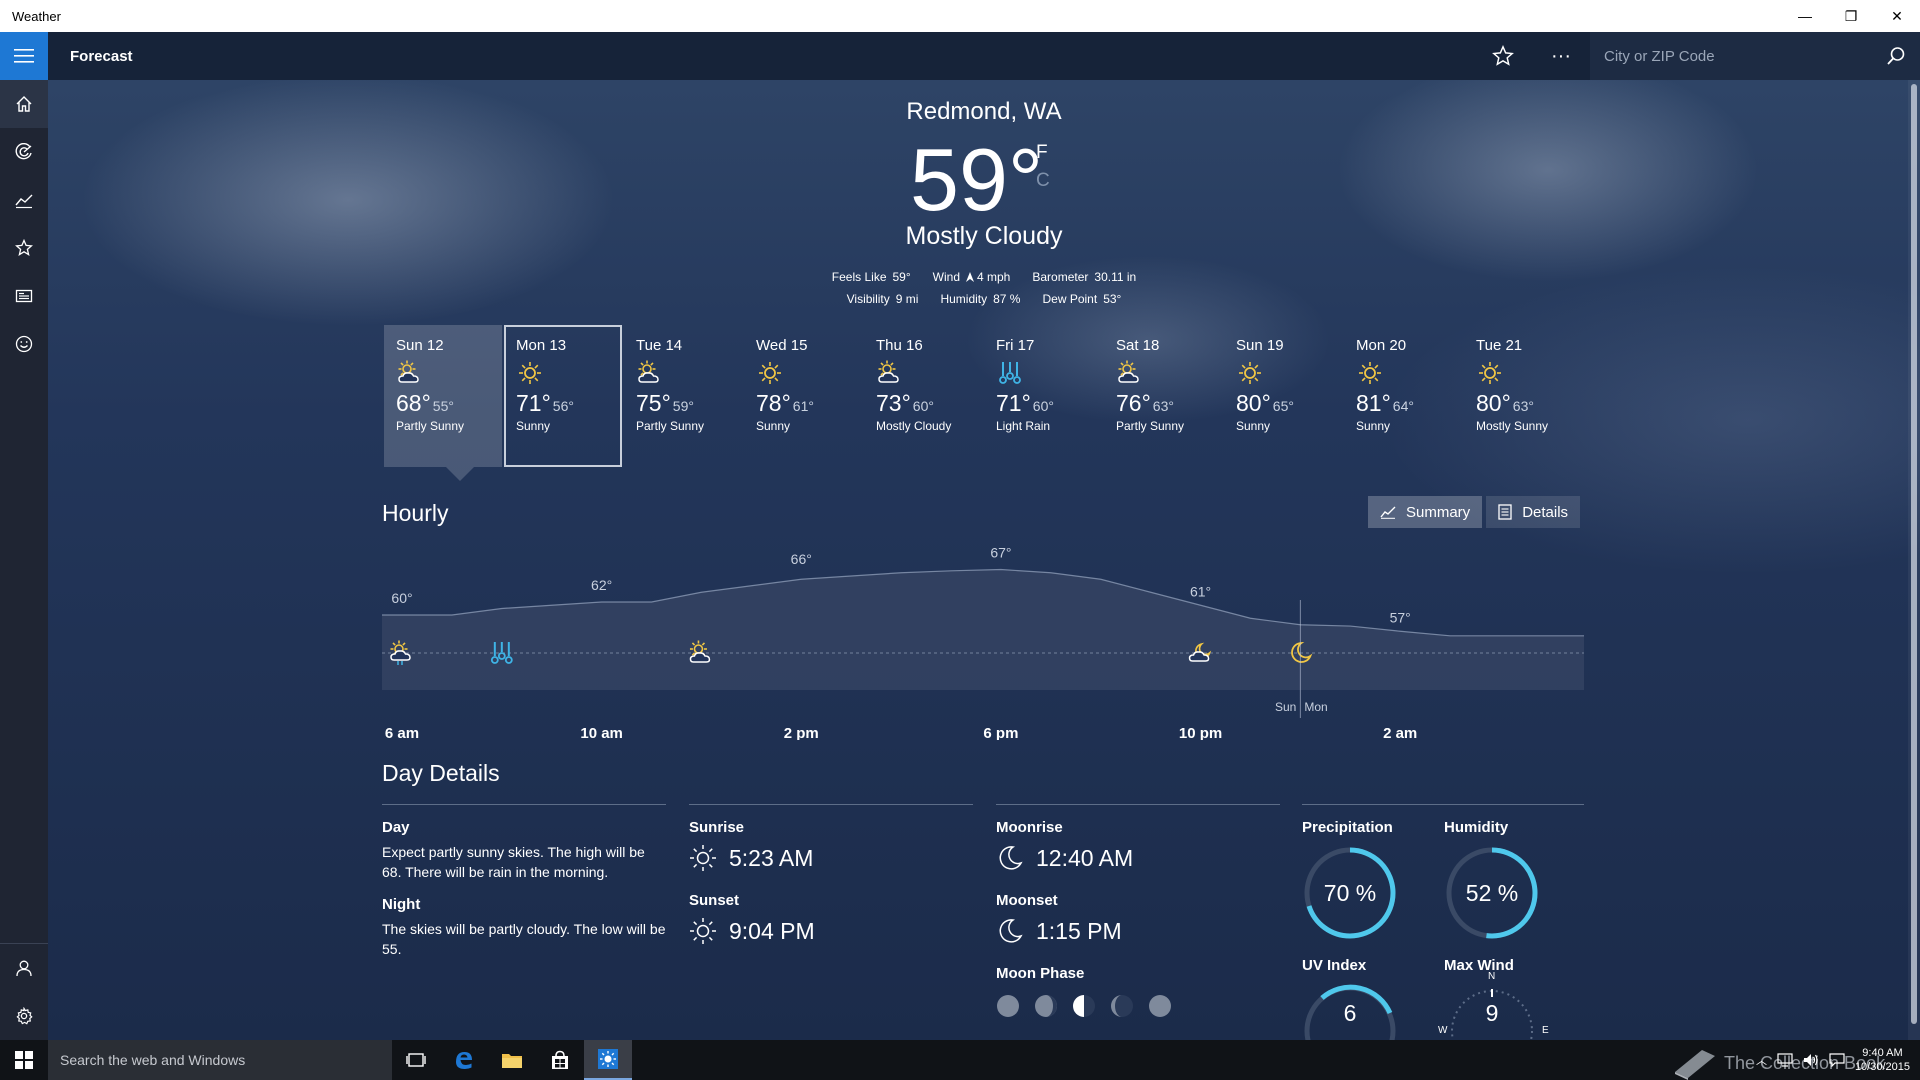 Image resolution: width=1920 pixels, height=1080 pixels. What do you see at coordinates (1283, 396) in the screenshot?
I see `day-tile: Sun 19 80° 65° Sunny` at bounding box center [1283, 396].